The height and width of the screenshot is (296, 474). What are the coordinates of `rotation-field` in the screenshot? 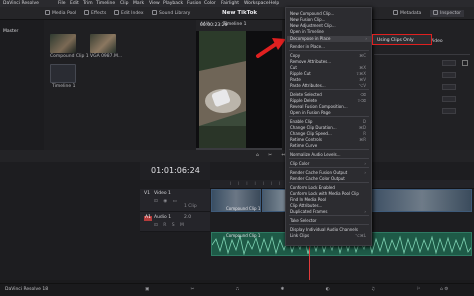 It's located at (449, 87).